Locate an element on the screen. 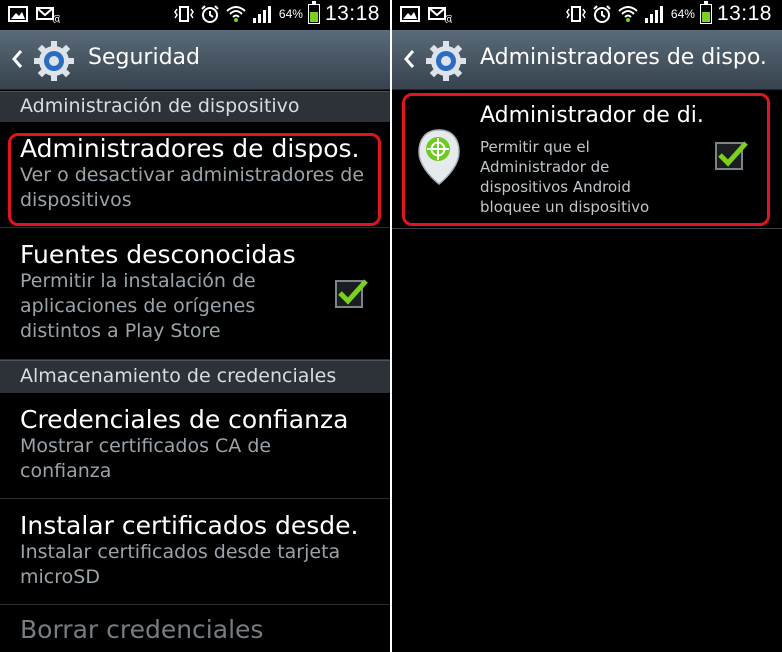  section-header-device-admin: Administración de dispositivo is located at coordinates (195, 106).